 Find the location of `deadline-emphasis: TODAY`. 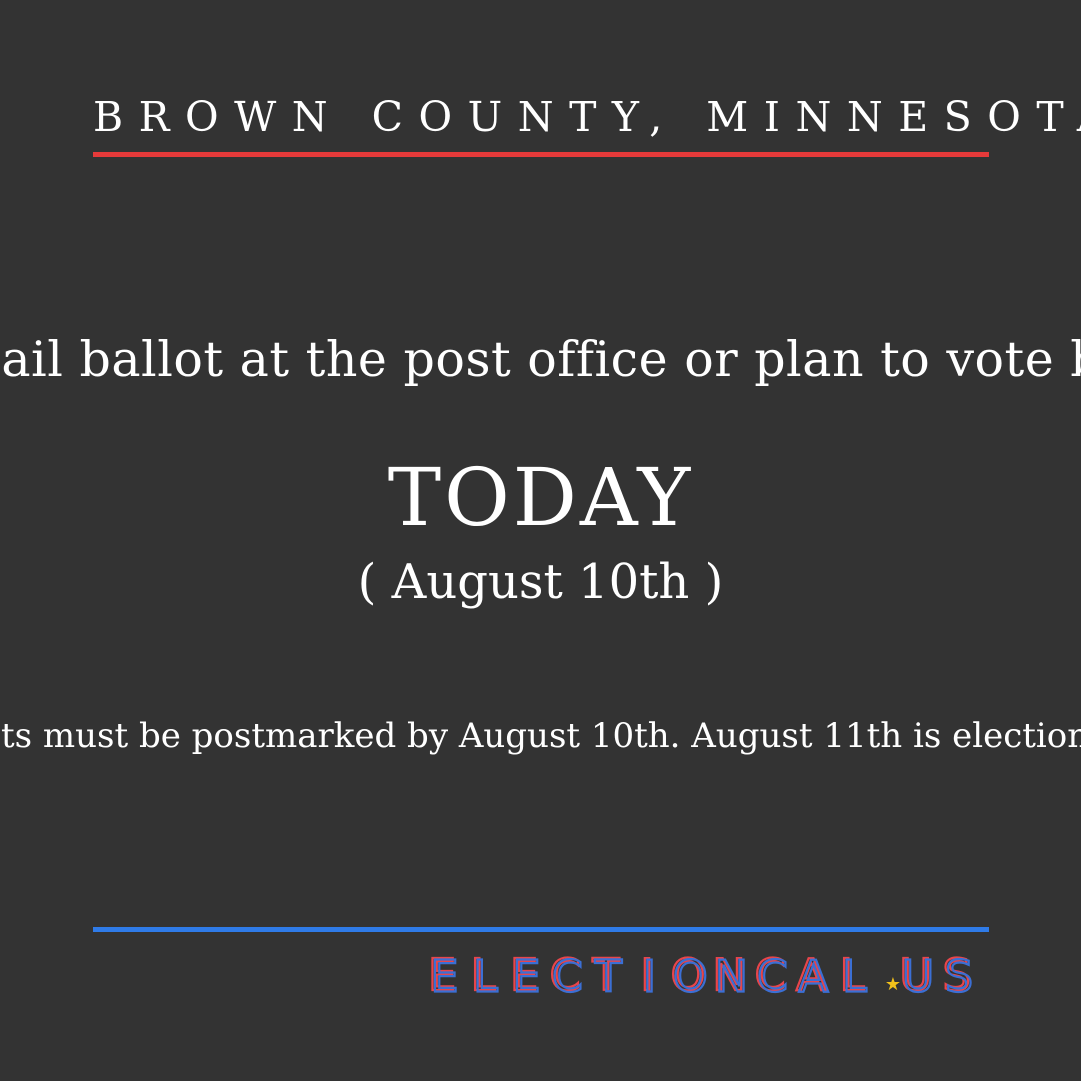

deadline-emphasis: TODAY is located at coordinates (540, 497).